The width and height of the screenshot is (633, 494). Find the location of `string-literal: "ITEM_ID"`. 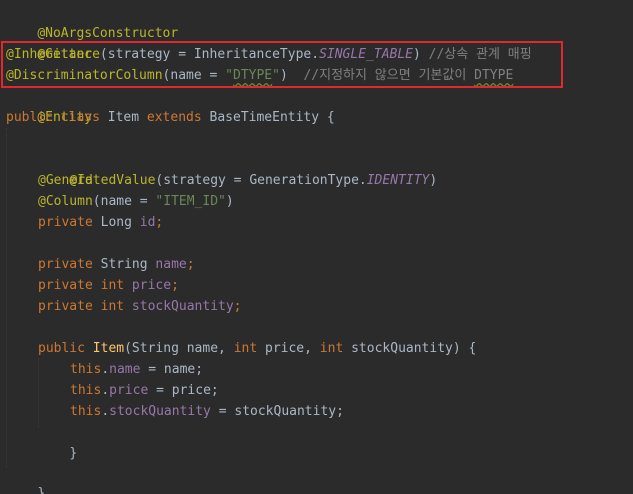

string-literal: "ITEM_ID" is located at coordinates (190, 201).